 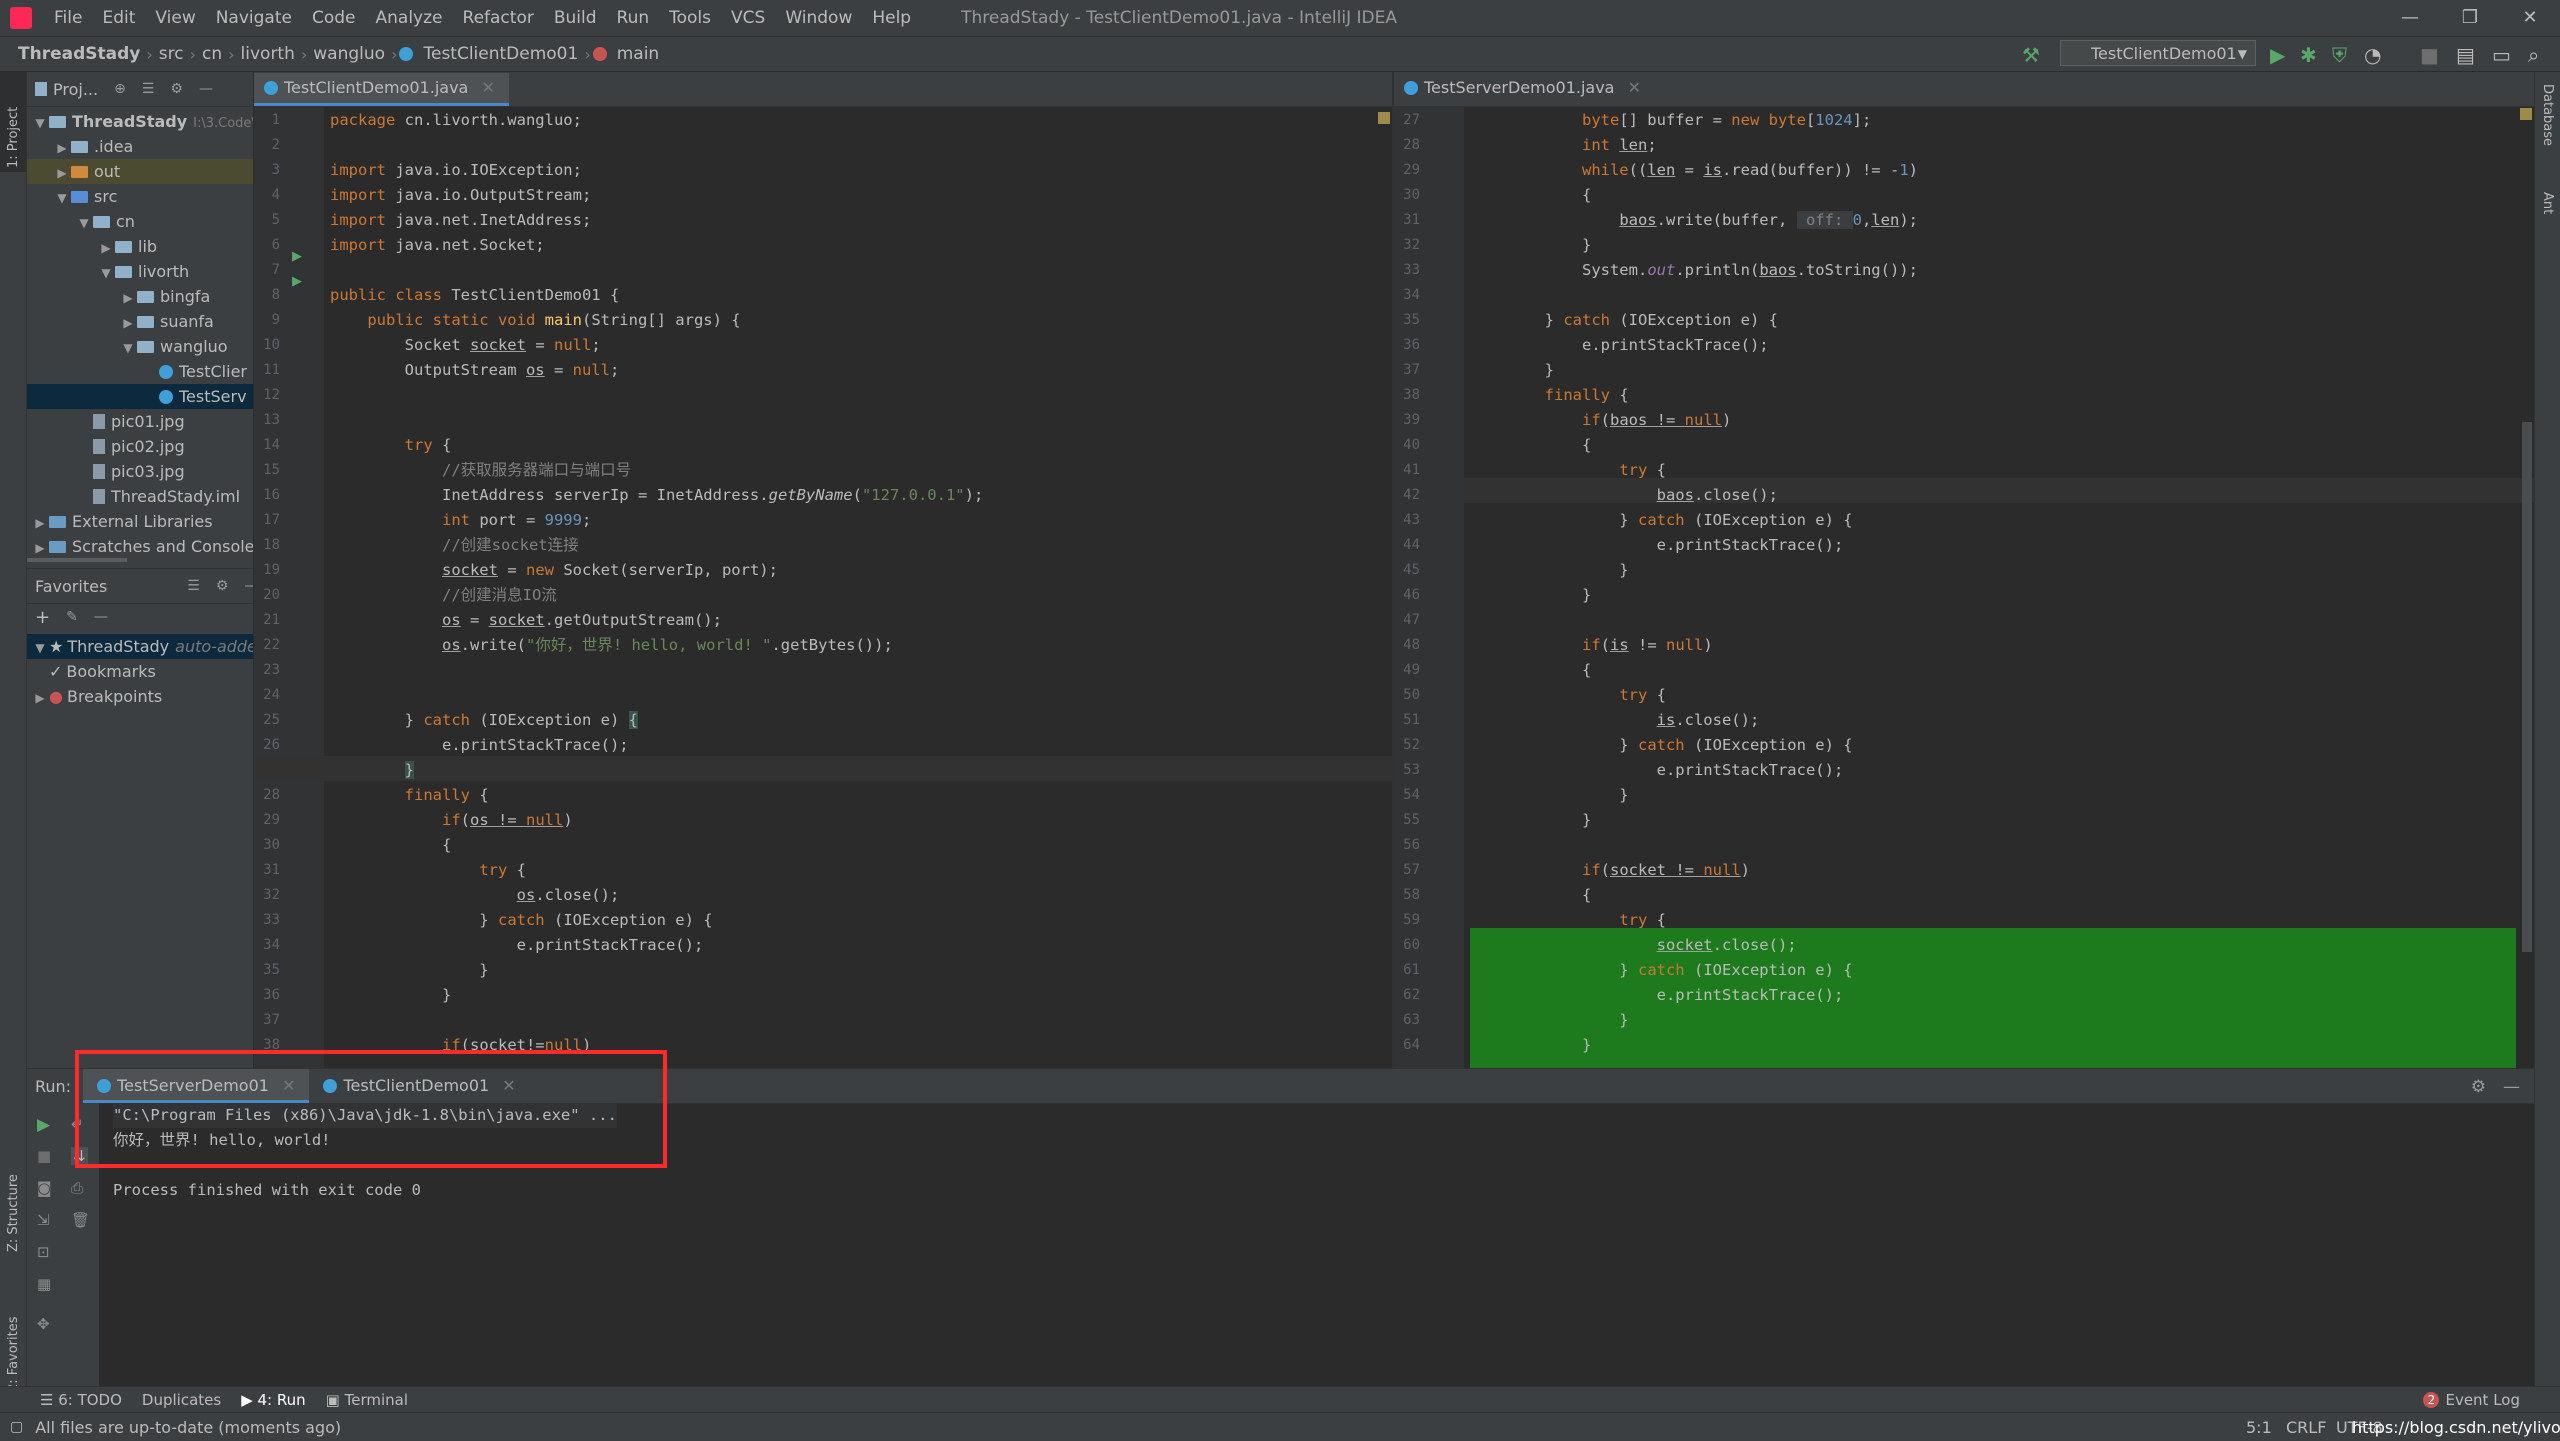 I want to click on tree-item: pic01.jpg, so click(x=140, y=421).